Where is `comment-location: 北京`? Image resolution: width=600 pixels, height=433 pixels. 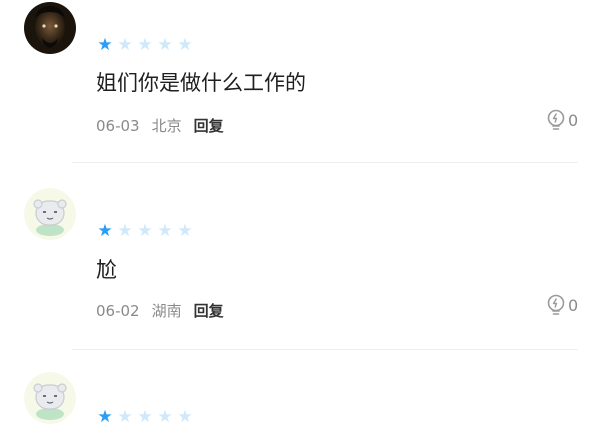 comment-location: 北京 is located at coordinates (166, 126).